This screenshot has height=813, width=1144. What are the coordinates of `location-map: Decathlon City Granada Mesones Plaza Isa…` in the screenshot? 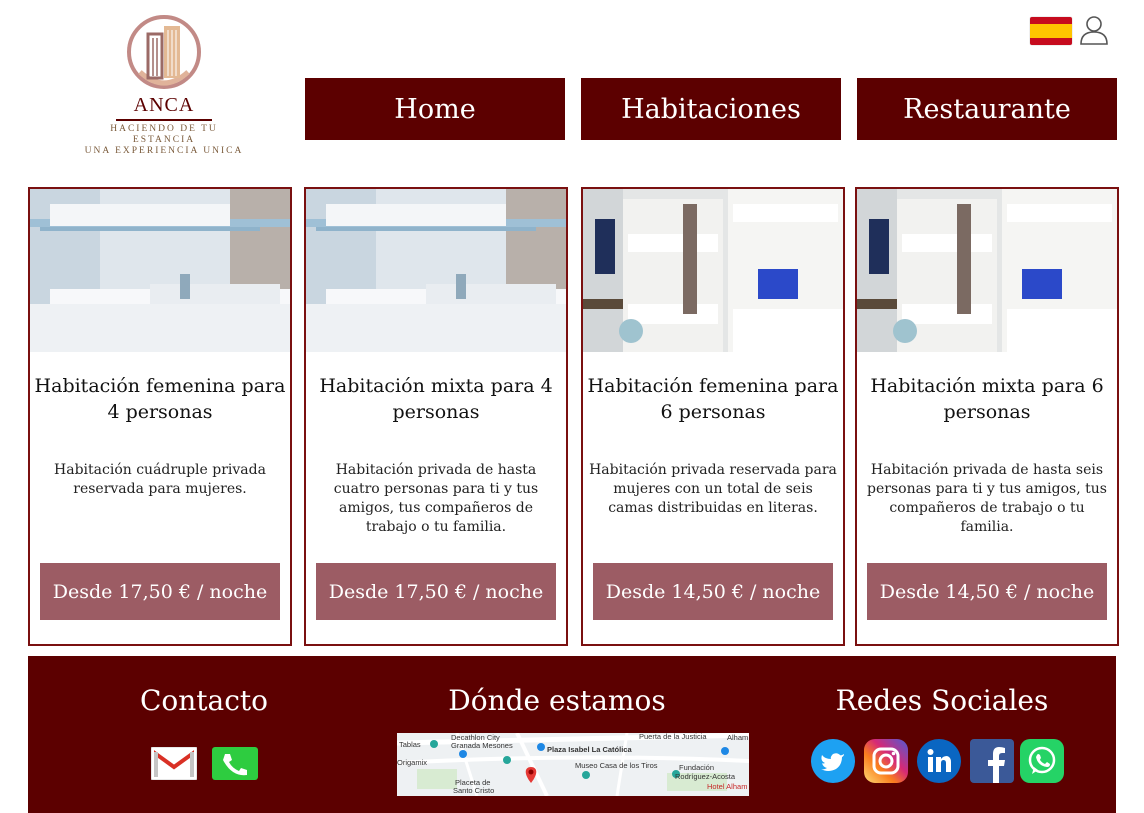 It's located at (573, 764).